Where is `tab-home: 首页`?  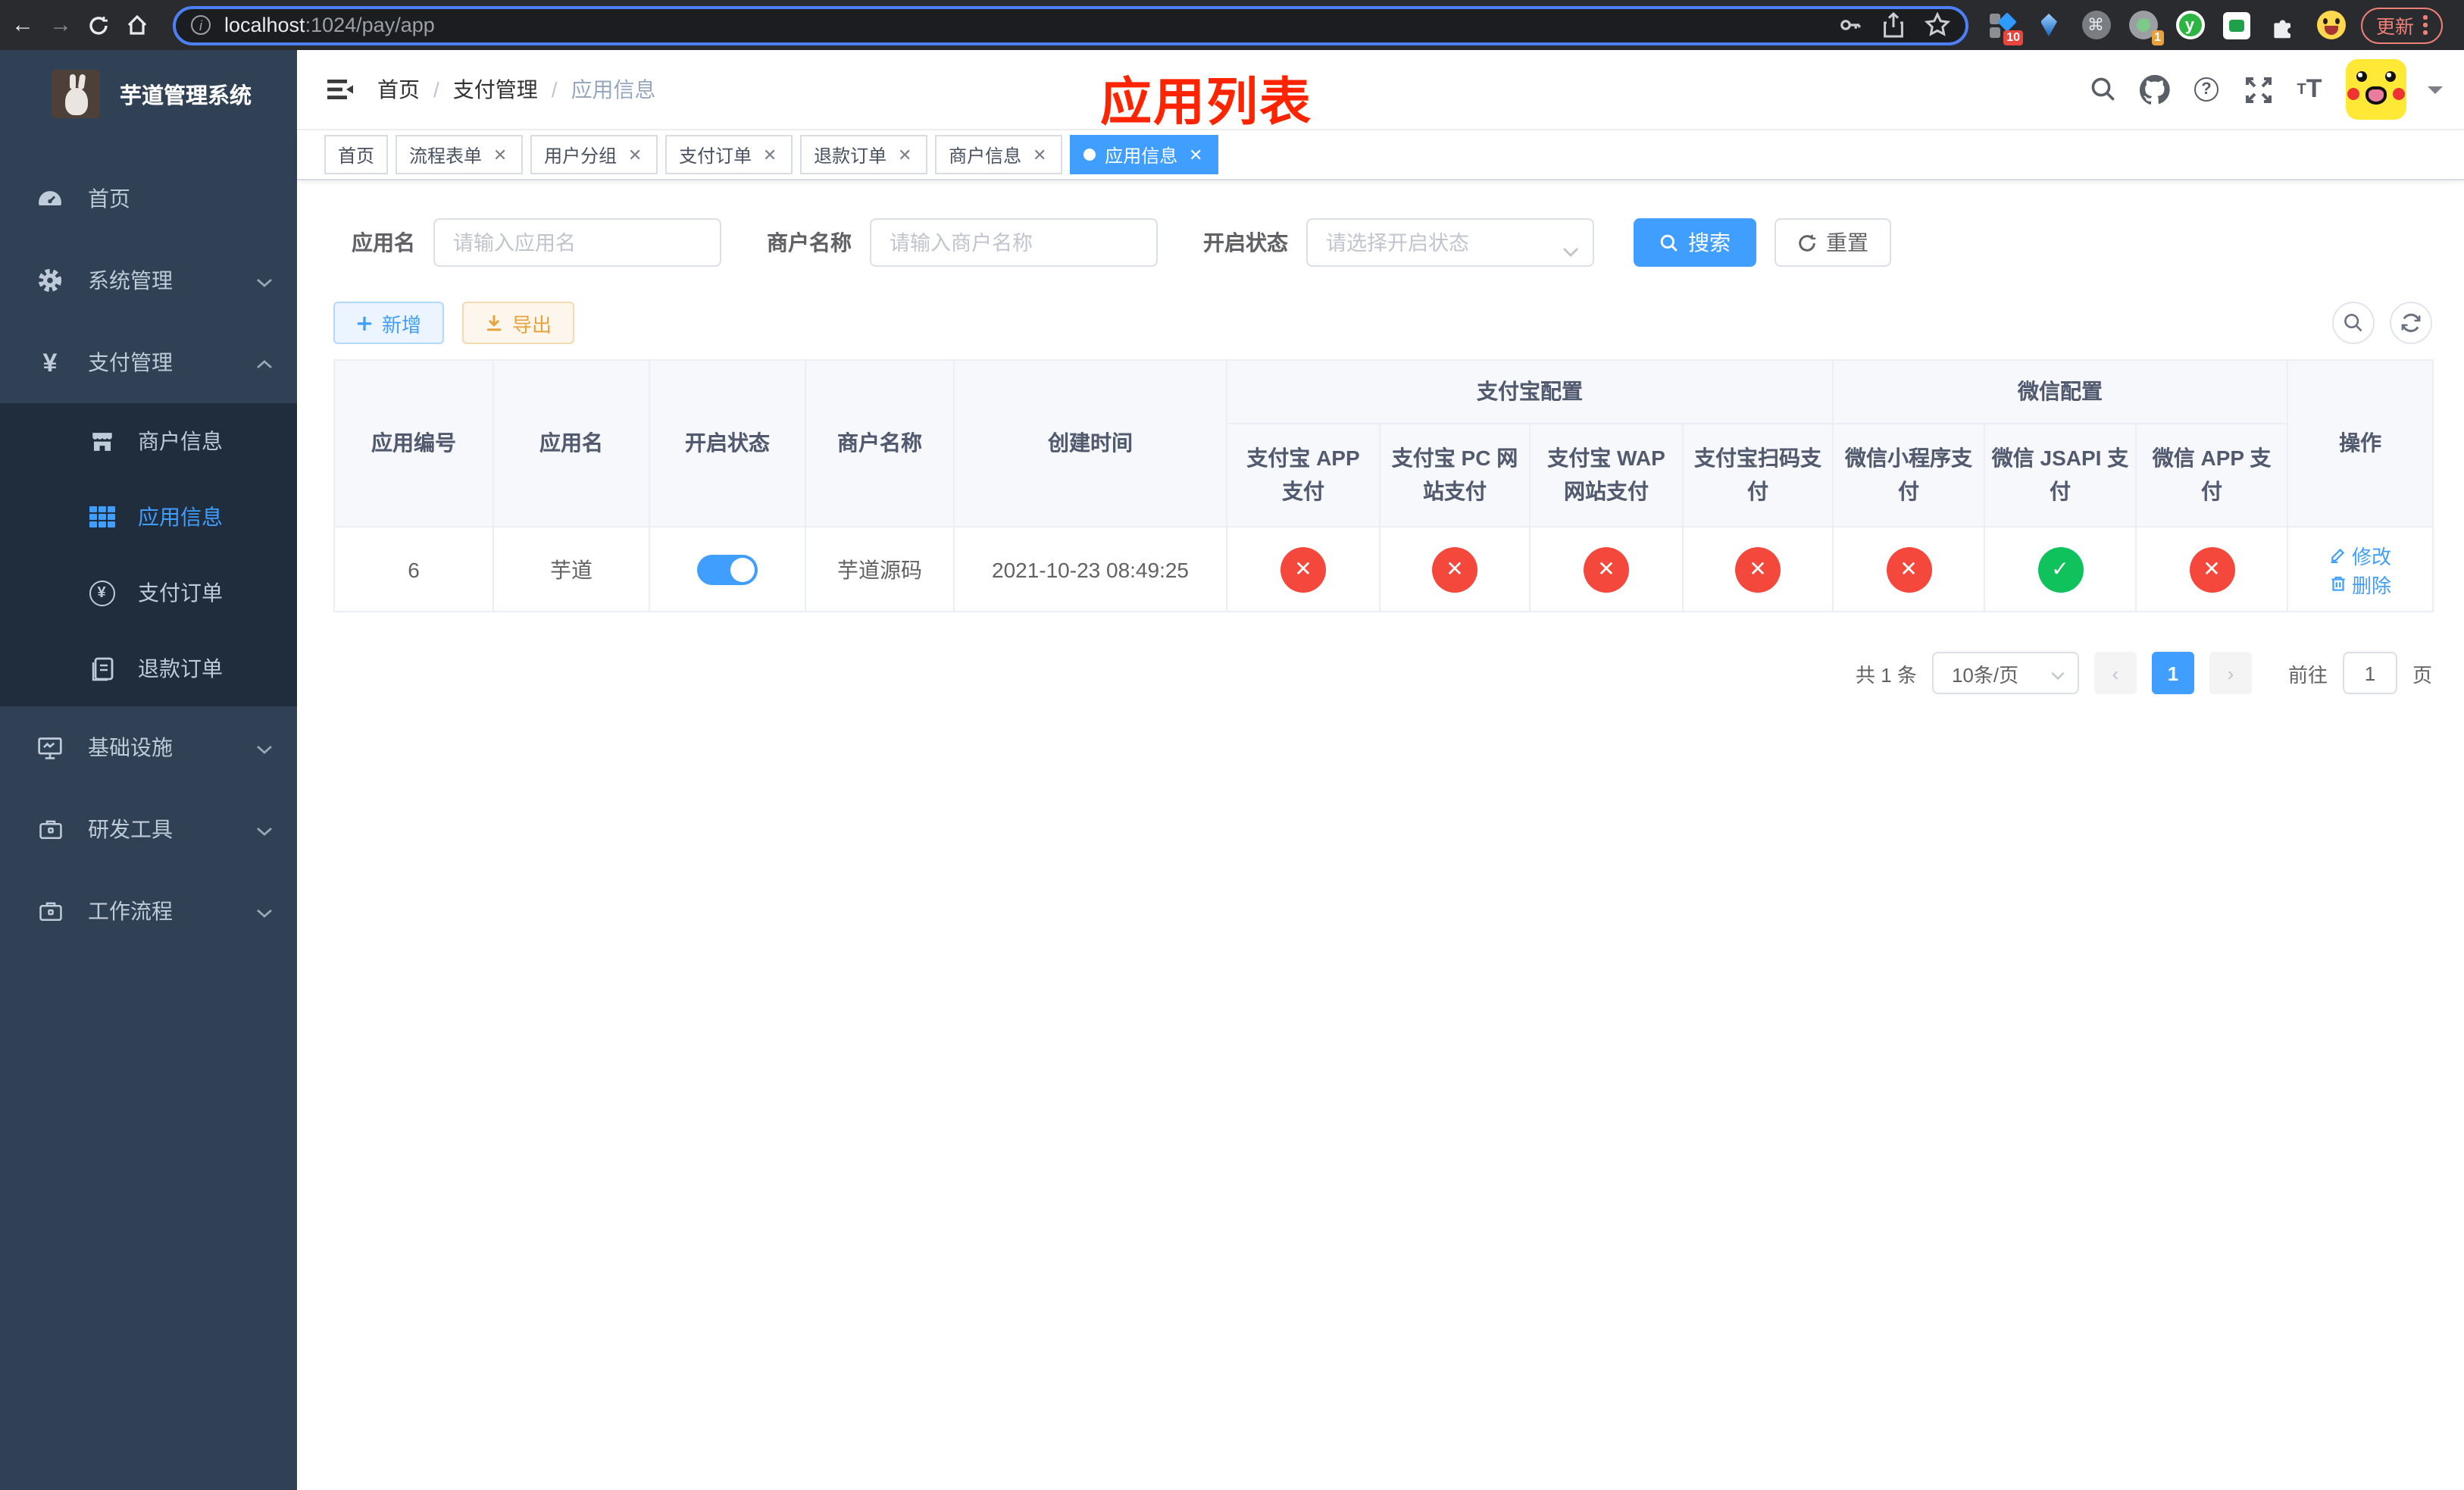
tab-home: 首页 is located at coordinates (356, 154).